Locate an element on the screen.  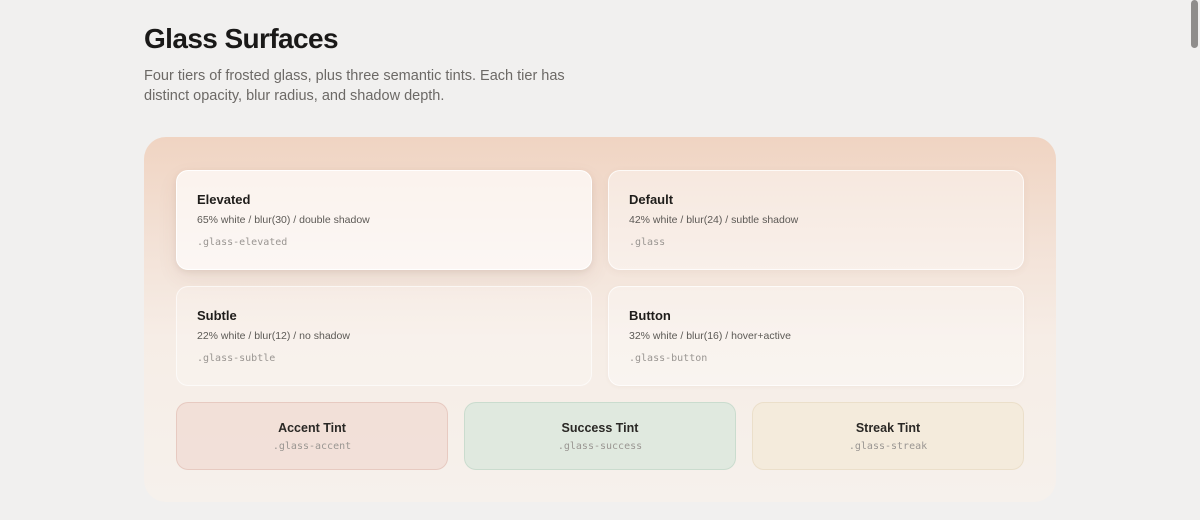
card-class-name: .glass-button is located at coordinates (668, 358).